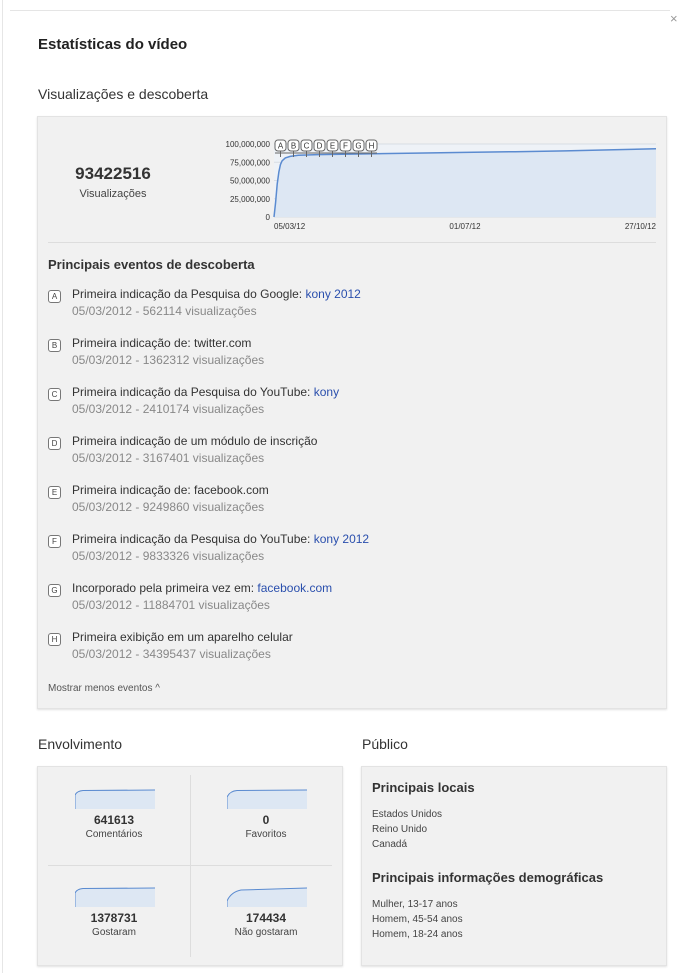 This screenshot has height=973, width=677. I want to click on event-detail: 05/03/2012 - 9833326 visualizações, so click(168, 556).